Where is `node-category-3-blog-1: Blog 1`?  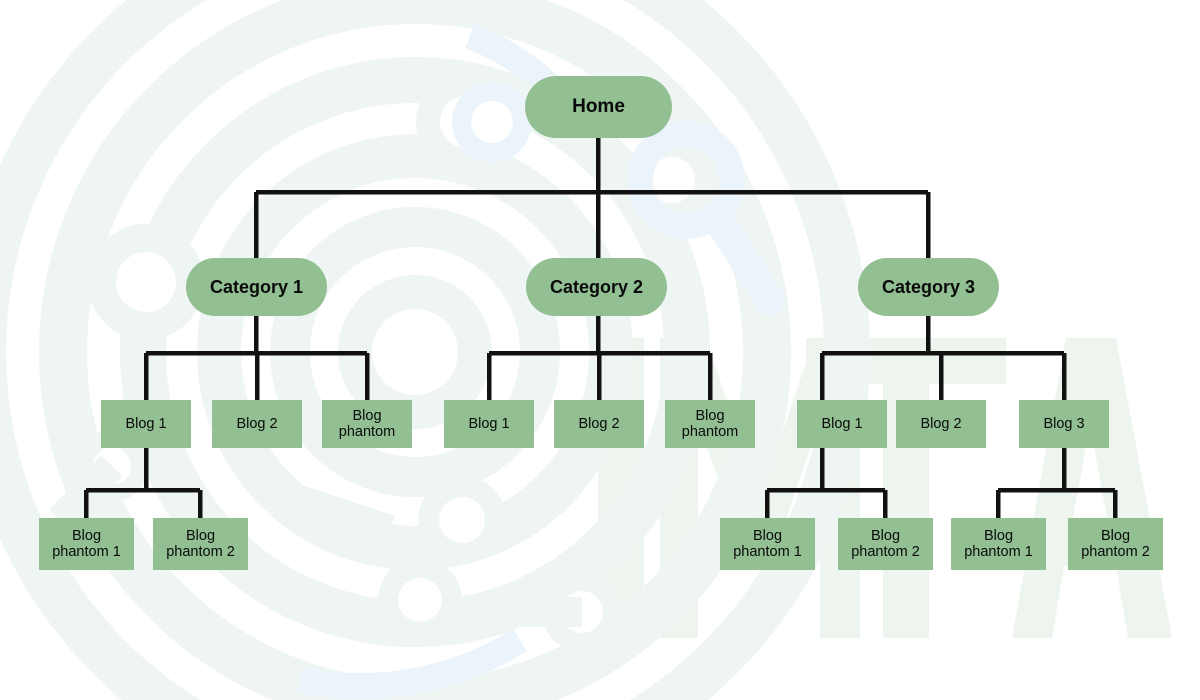 node-category-3-blog-1: Blog 1 is located at coordinates (842, 424).